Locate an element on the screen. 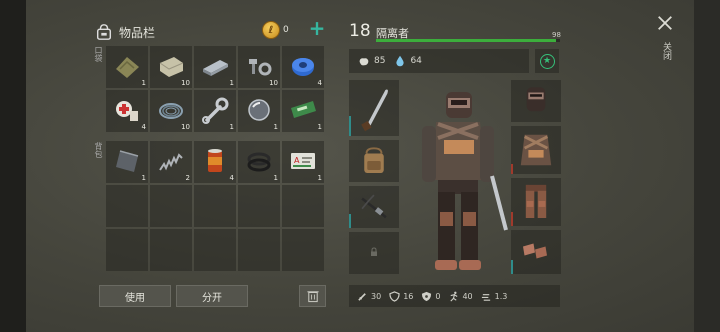 Image resolution: width=720 pixels, height=332 pixels. skills-button: ★ is located at coordinates (547, 61).